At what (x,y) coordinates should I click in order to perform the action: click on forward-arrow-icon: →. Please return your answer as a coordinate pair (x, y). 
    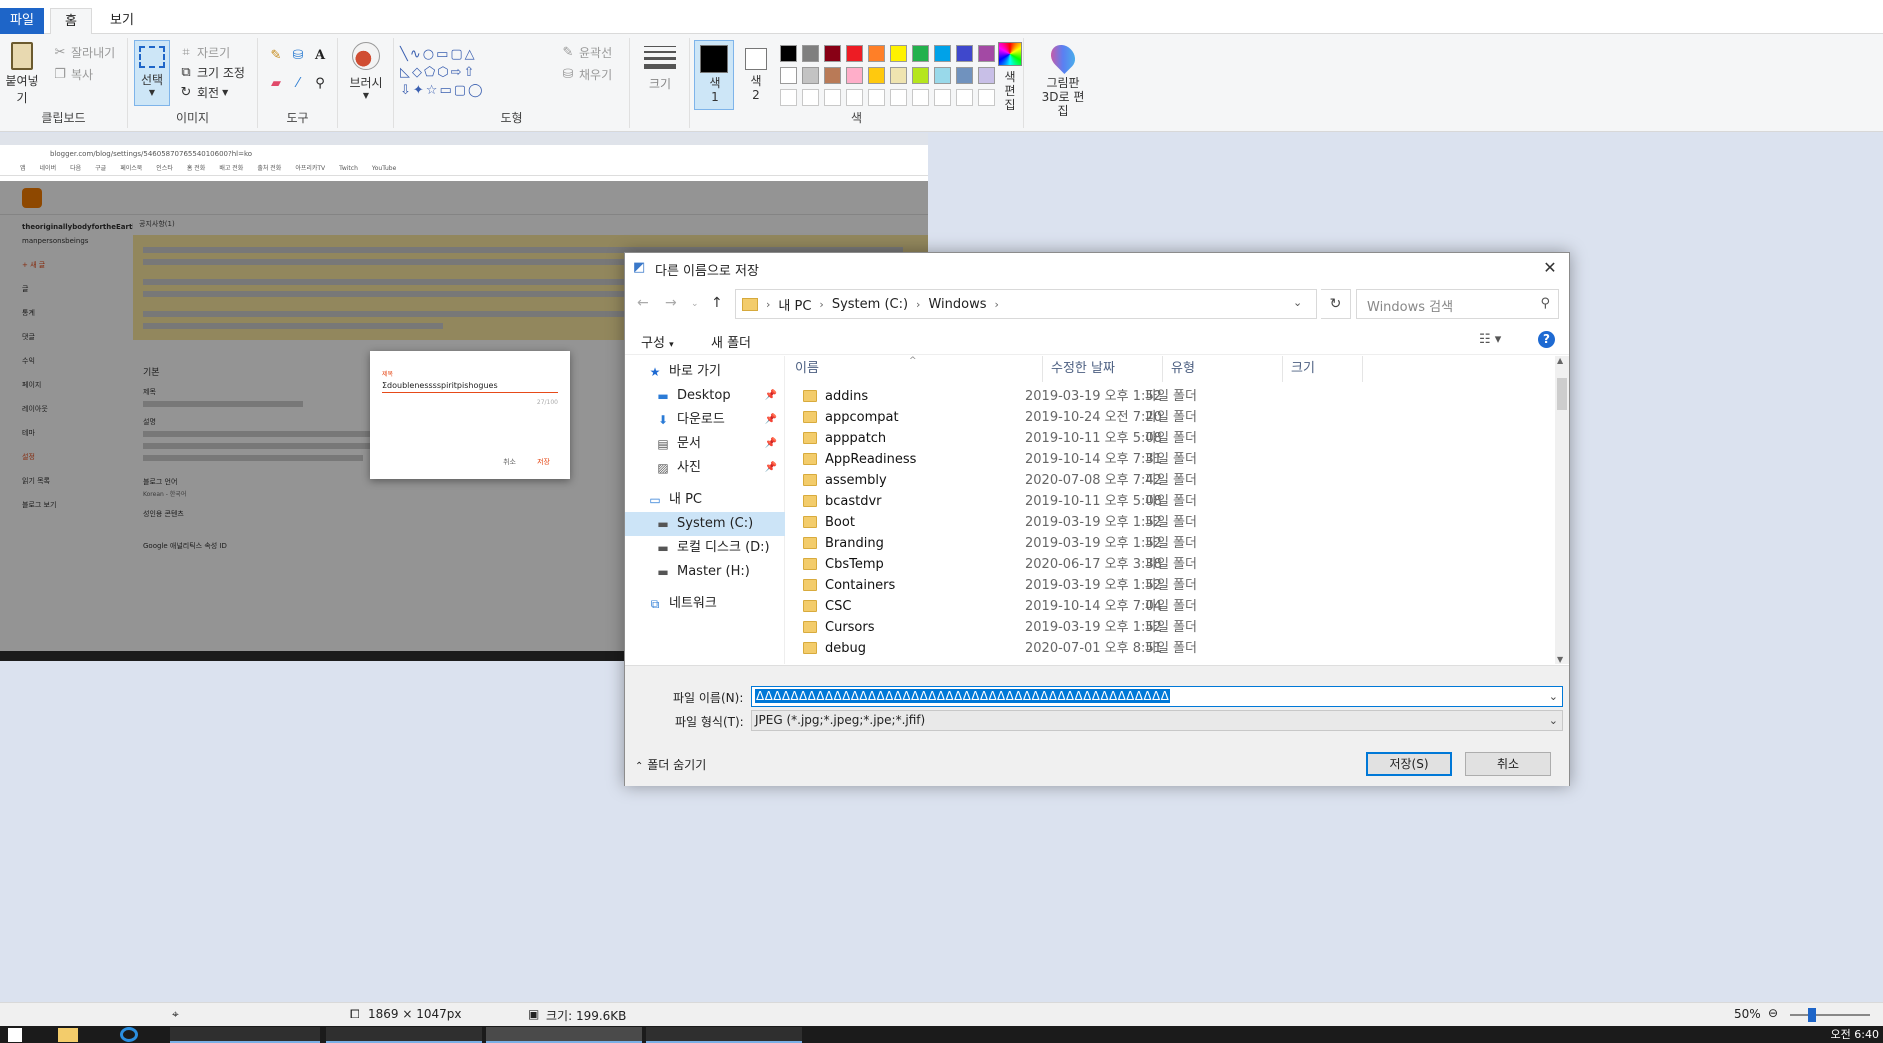
    Looking at the image, I should click on (671, 303).